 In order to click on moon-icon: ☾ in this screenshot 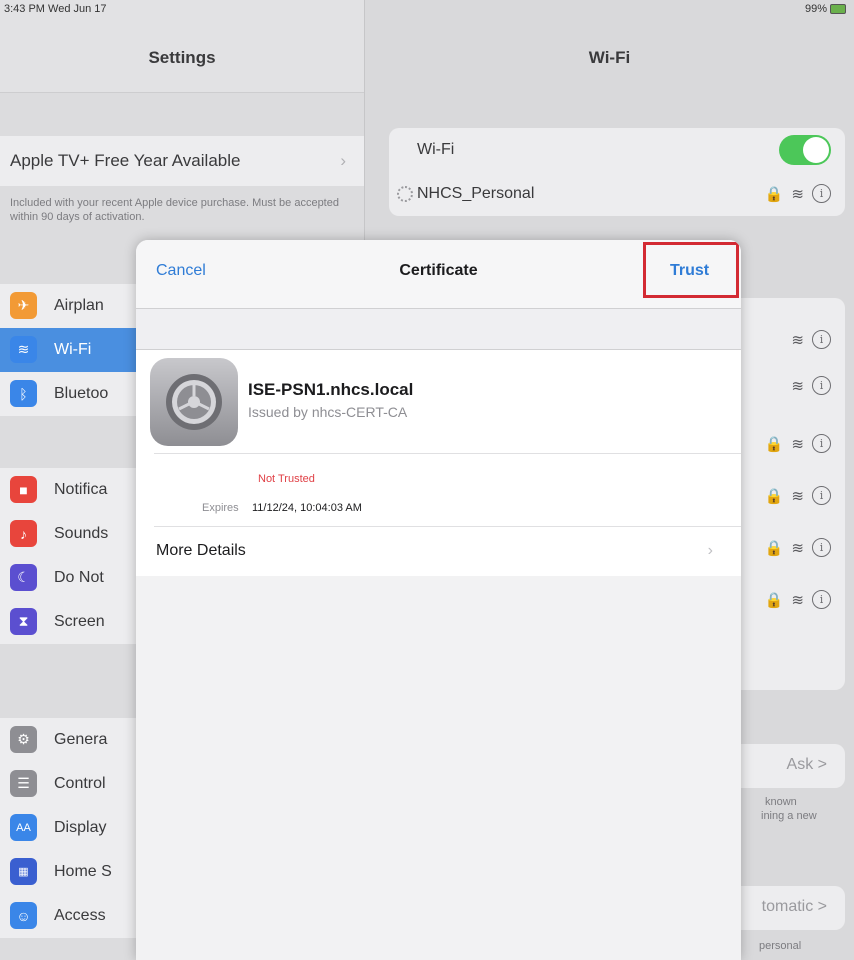, I will do `click(23, 577)`.